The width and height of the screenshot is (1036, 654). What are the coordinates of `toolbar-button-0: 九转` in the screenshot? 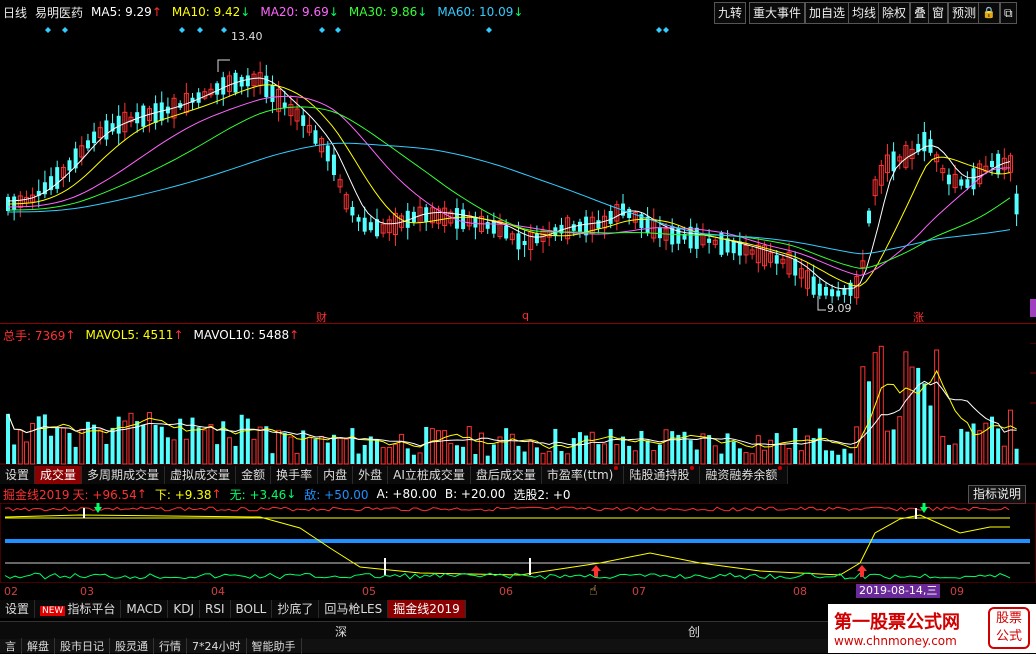 It's located at (730, 13).